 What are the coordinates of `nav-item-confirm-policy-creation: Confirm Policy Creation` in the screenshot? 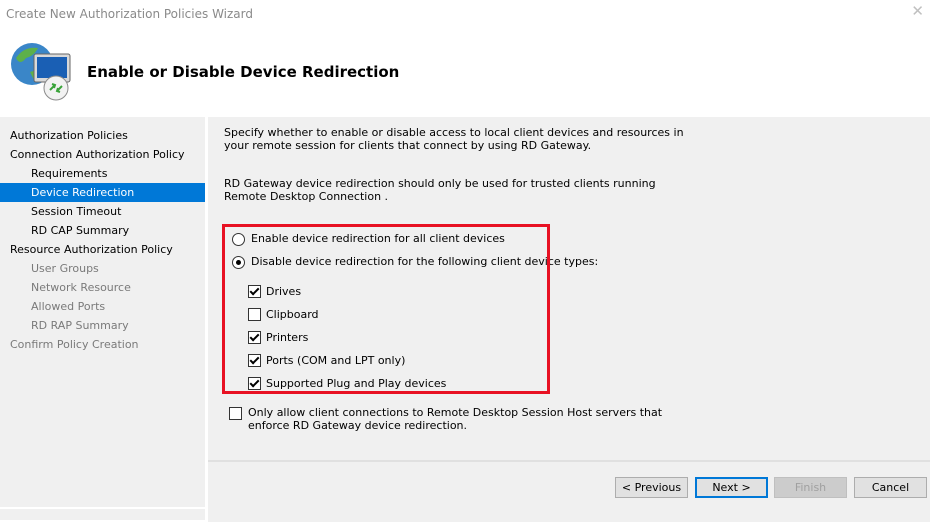 It's located at (74, 344).